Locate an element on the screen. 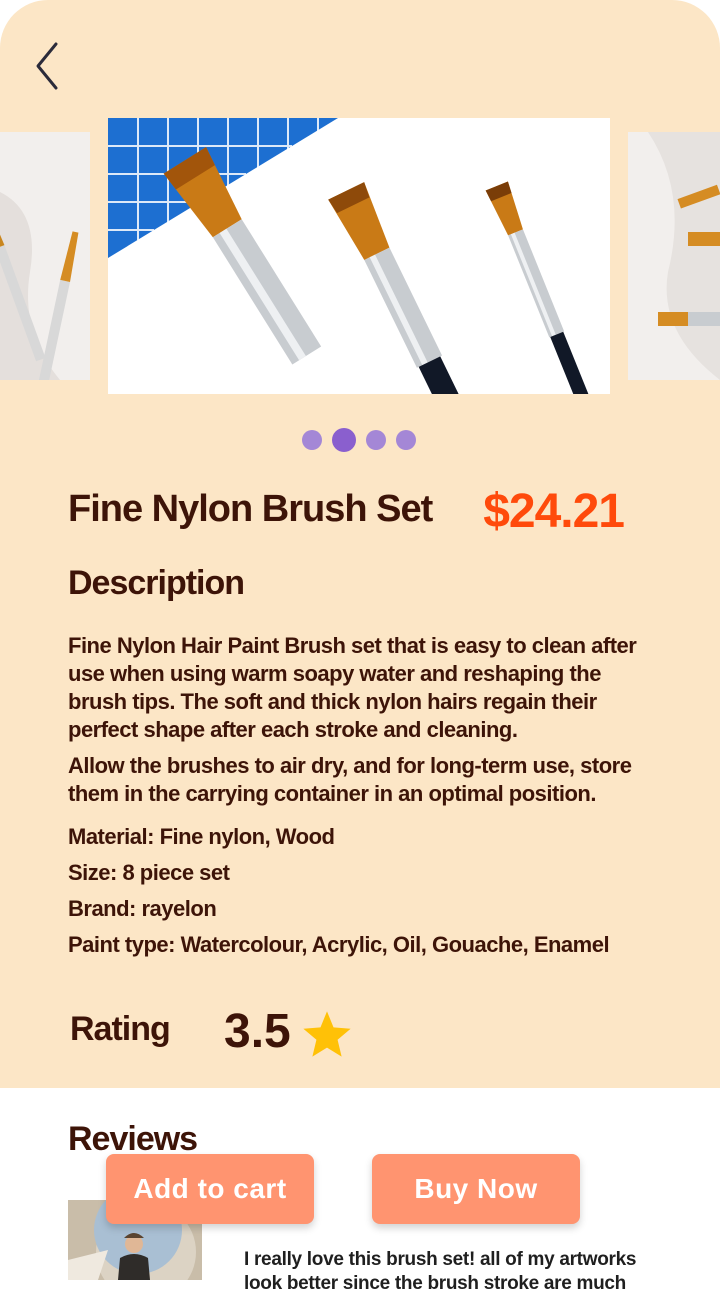  carousel-slide-next is located at coordinates (674, 256).